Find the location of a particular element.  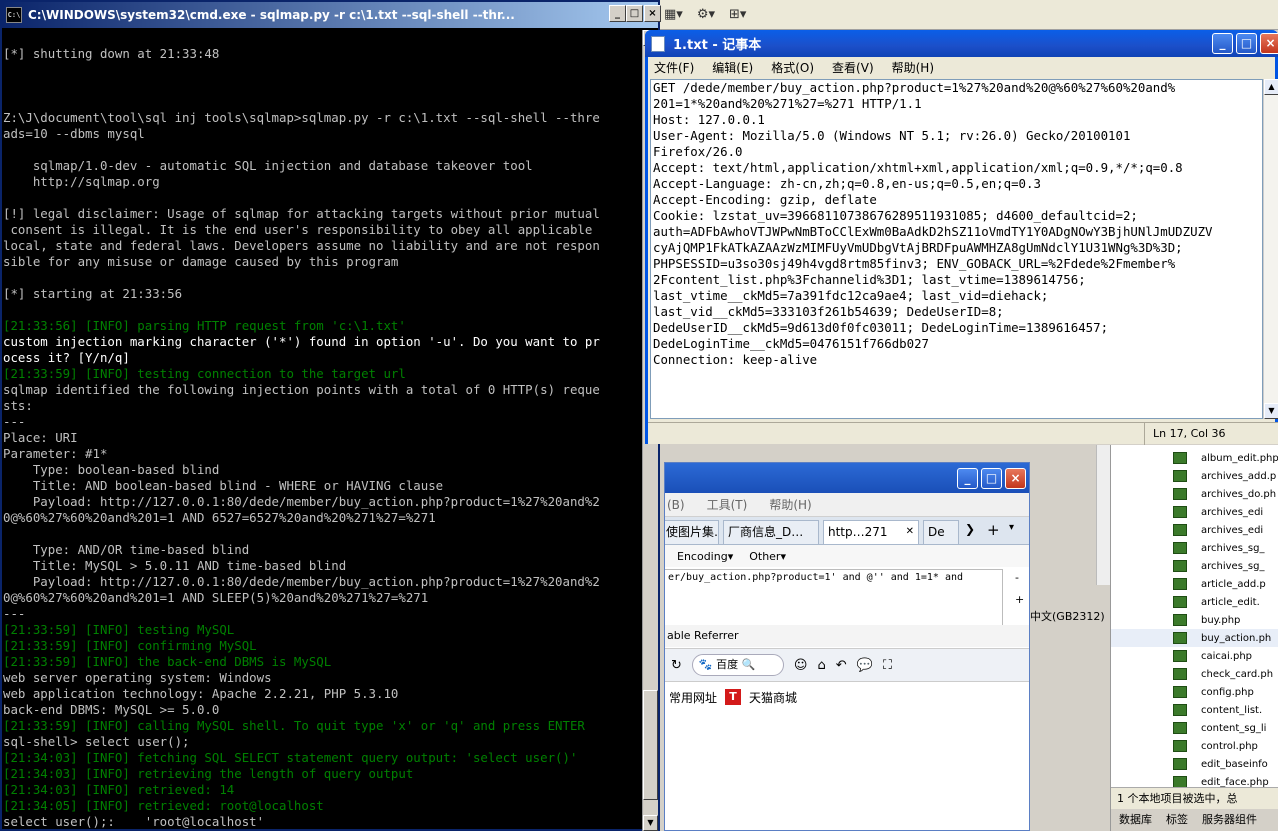

reload-icon: ↻ is located at coordinates (676, 665).